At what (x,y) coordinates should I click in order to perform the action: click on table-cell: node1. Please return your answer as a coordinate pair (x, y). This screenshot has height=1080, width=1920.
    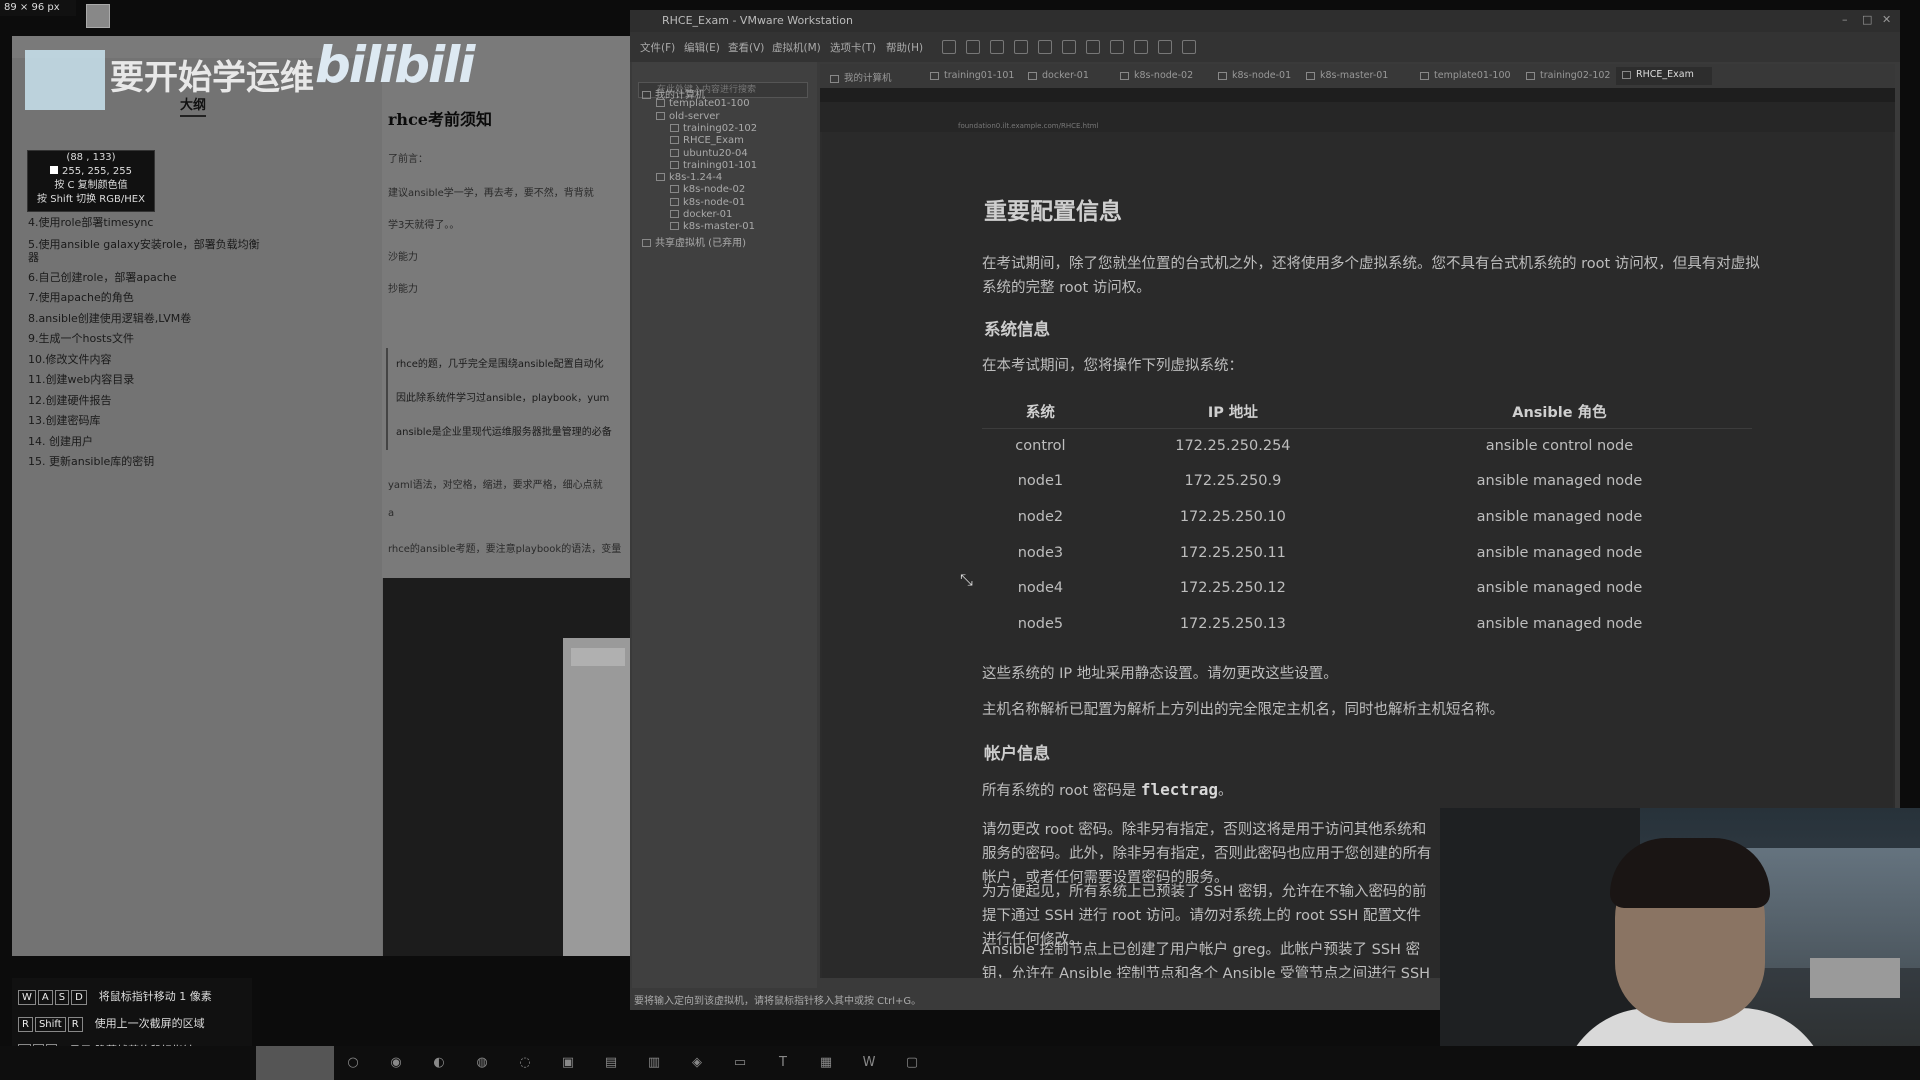
    Looking at the image, I should click on (1040, 481).